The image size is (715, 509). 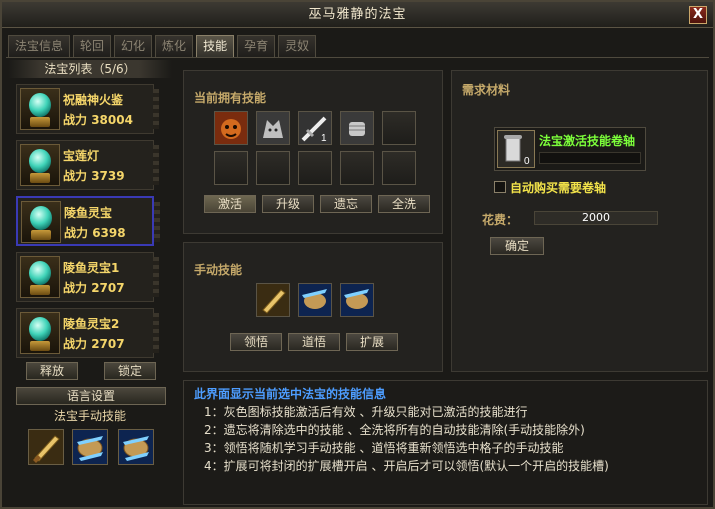 What do you see at coordinates (90, 69) in the screenshot?
I see `fabao-list-title: 法宝列表（5/6）` at bounding box center [90, 69].